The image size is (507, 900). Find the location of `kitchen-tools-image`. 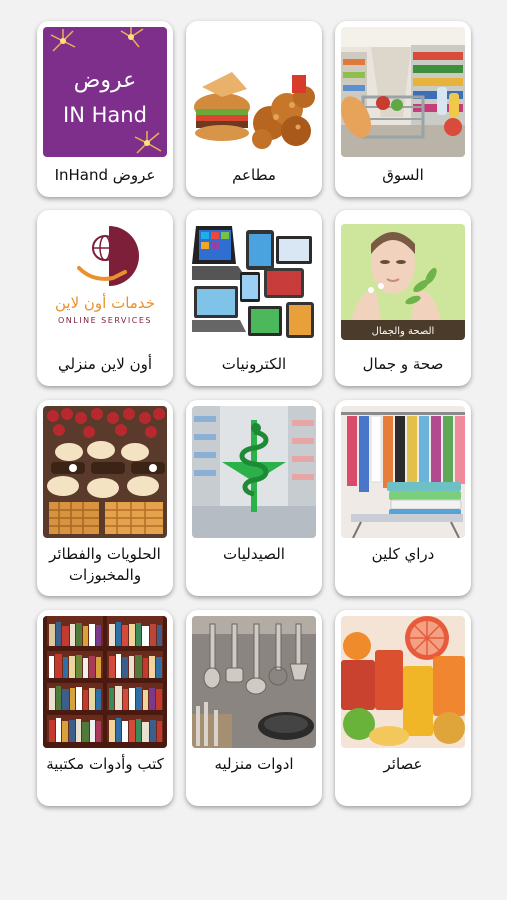

kitchen-tools-image is located at coordinates (254, 682).